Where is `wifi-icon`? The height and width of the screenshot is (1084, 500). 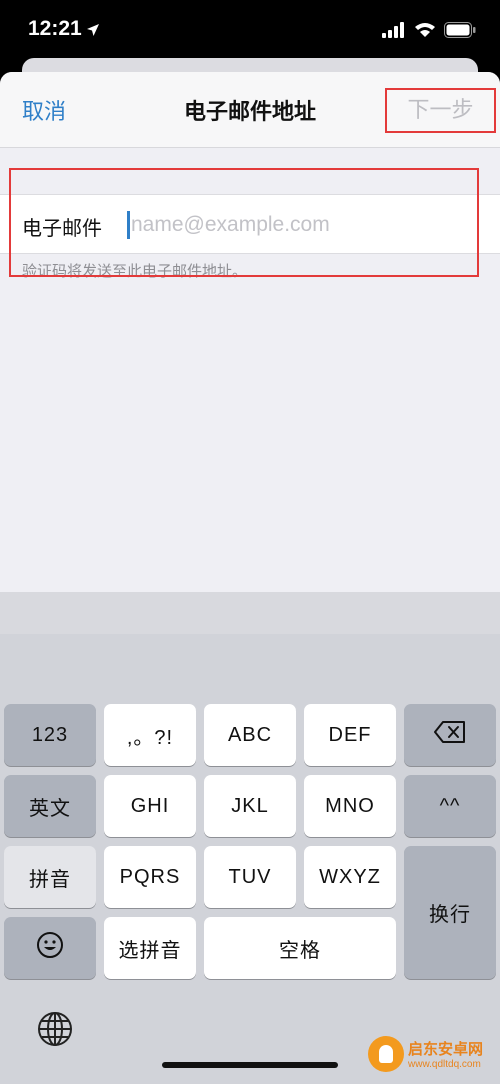 wifi-icon is located at coordinates (425, 32).